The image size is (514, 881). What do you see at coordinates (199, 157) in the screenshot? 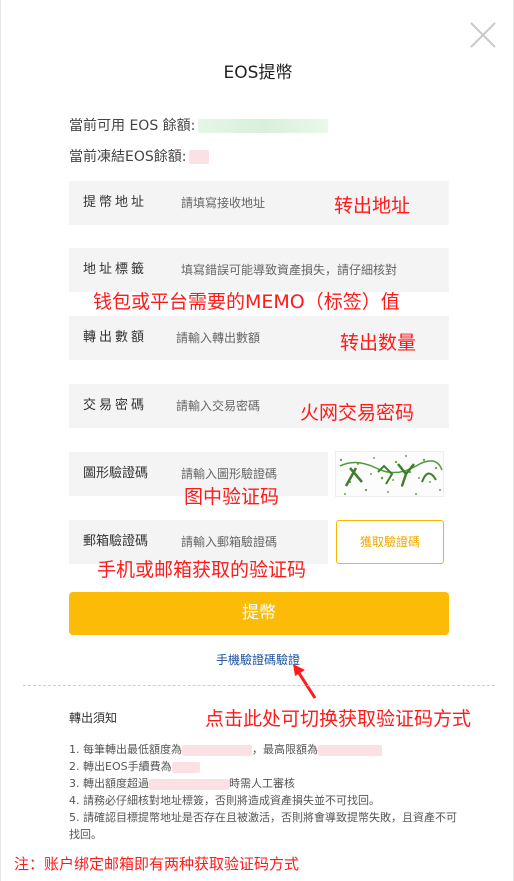
I see `frozen-balance-value-redacted` at bounding box center [199, 157].